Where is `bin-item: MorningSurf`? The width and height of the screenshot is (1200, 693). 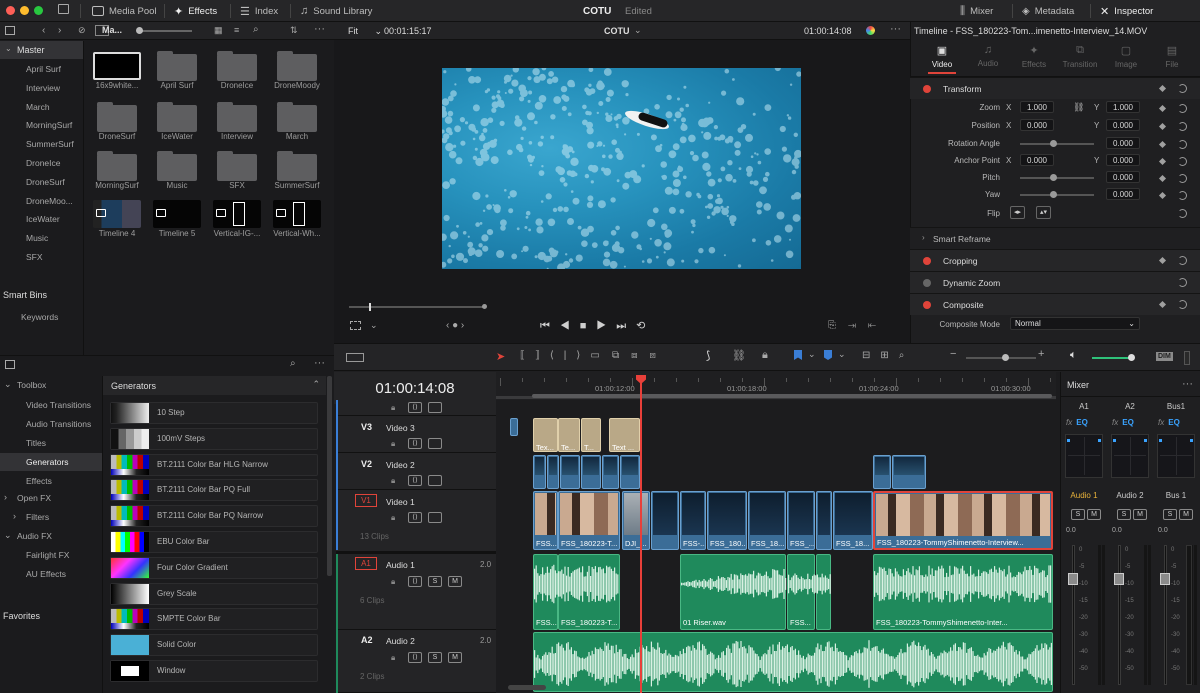 bin-item: MorningSurf is located at coordinates (41, 125).